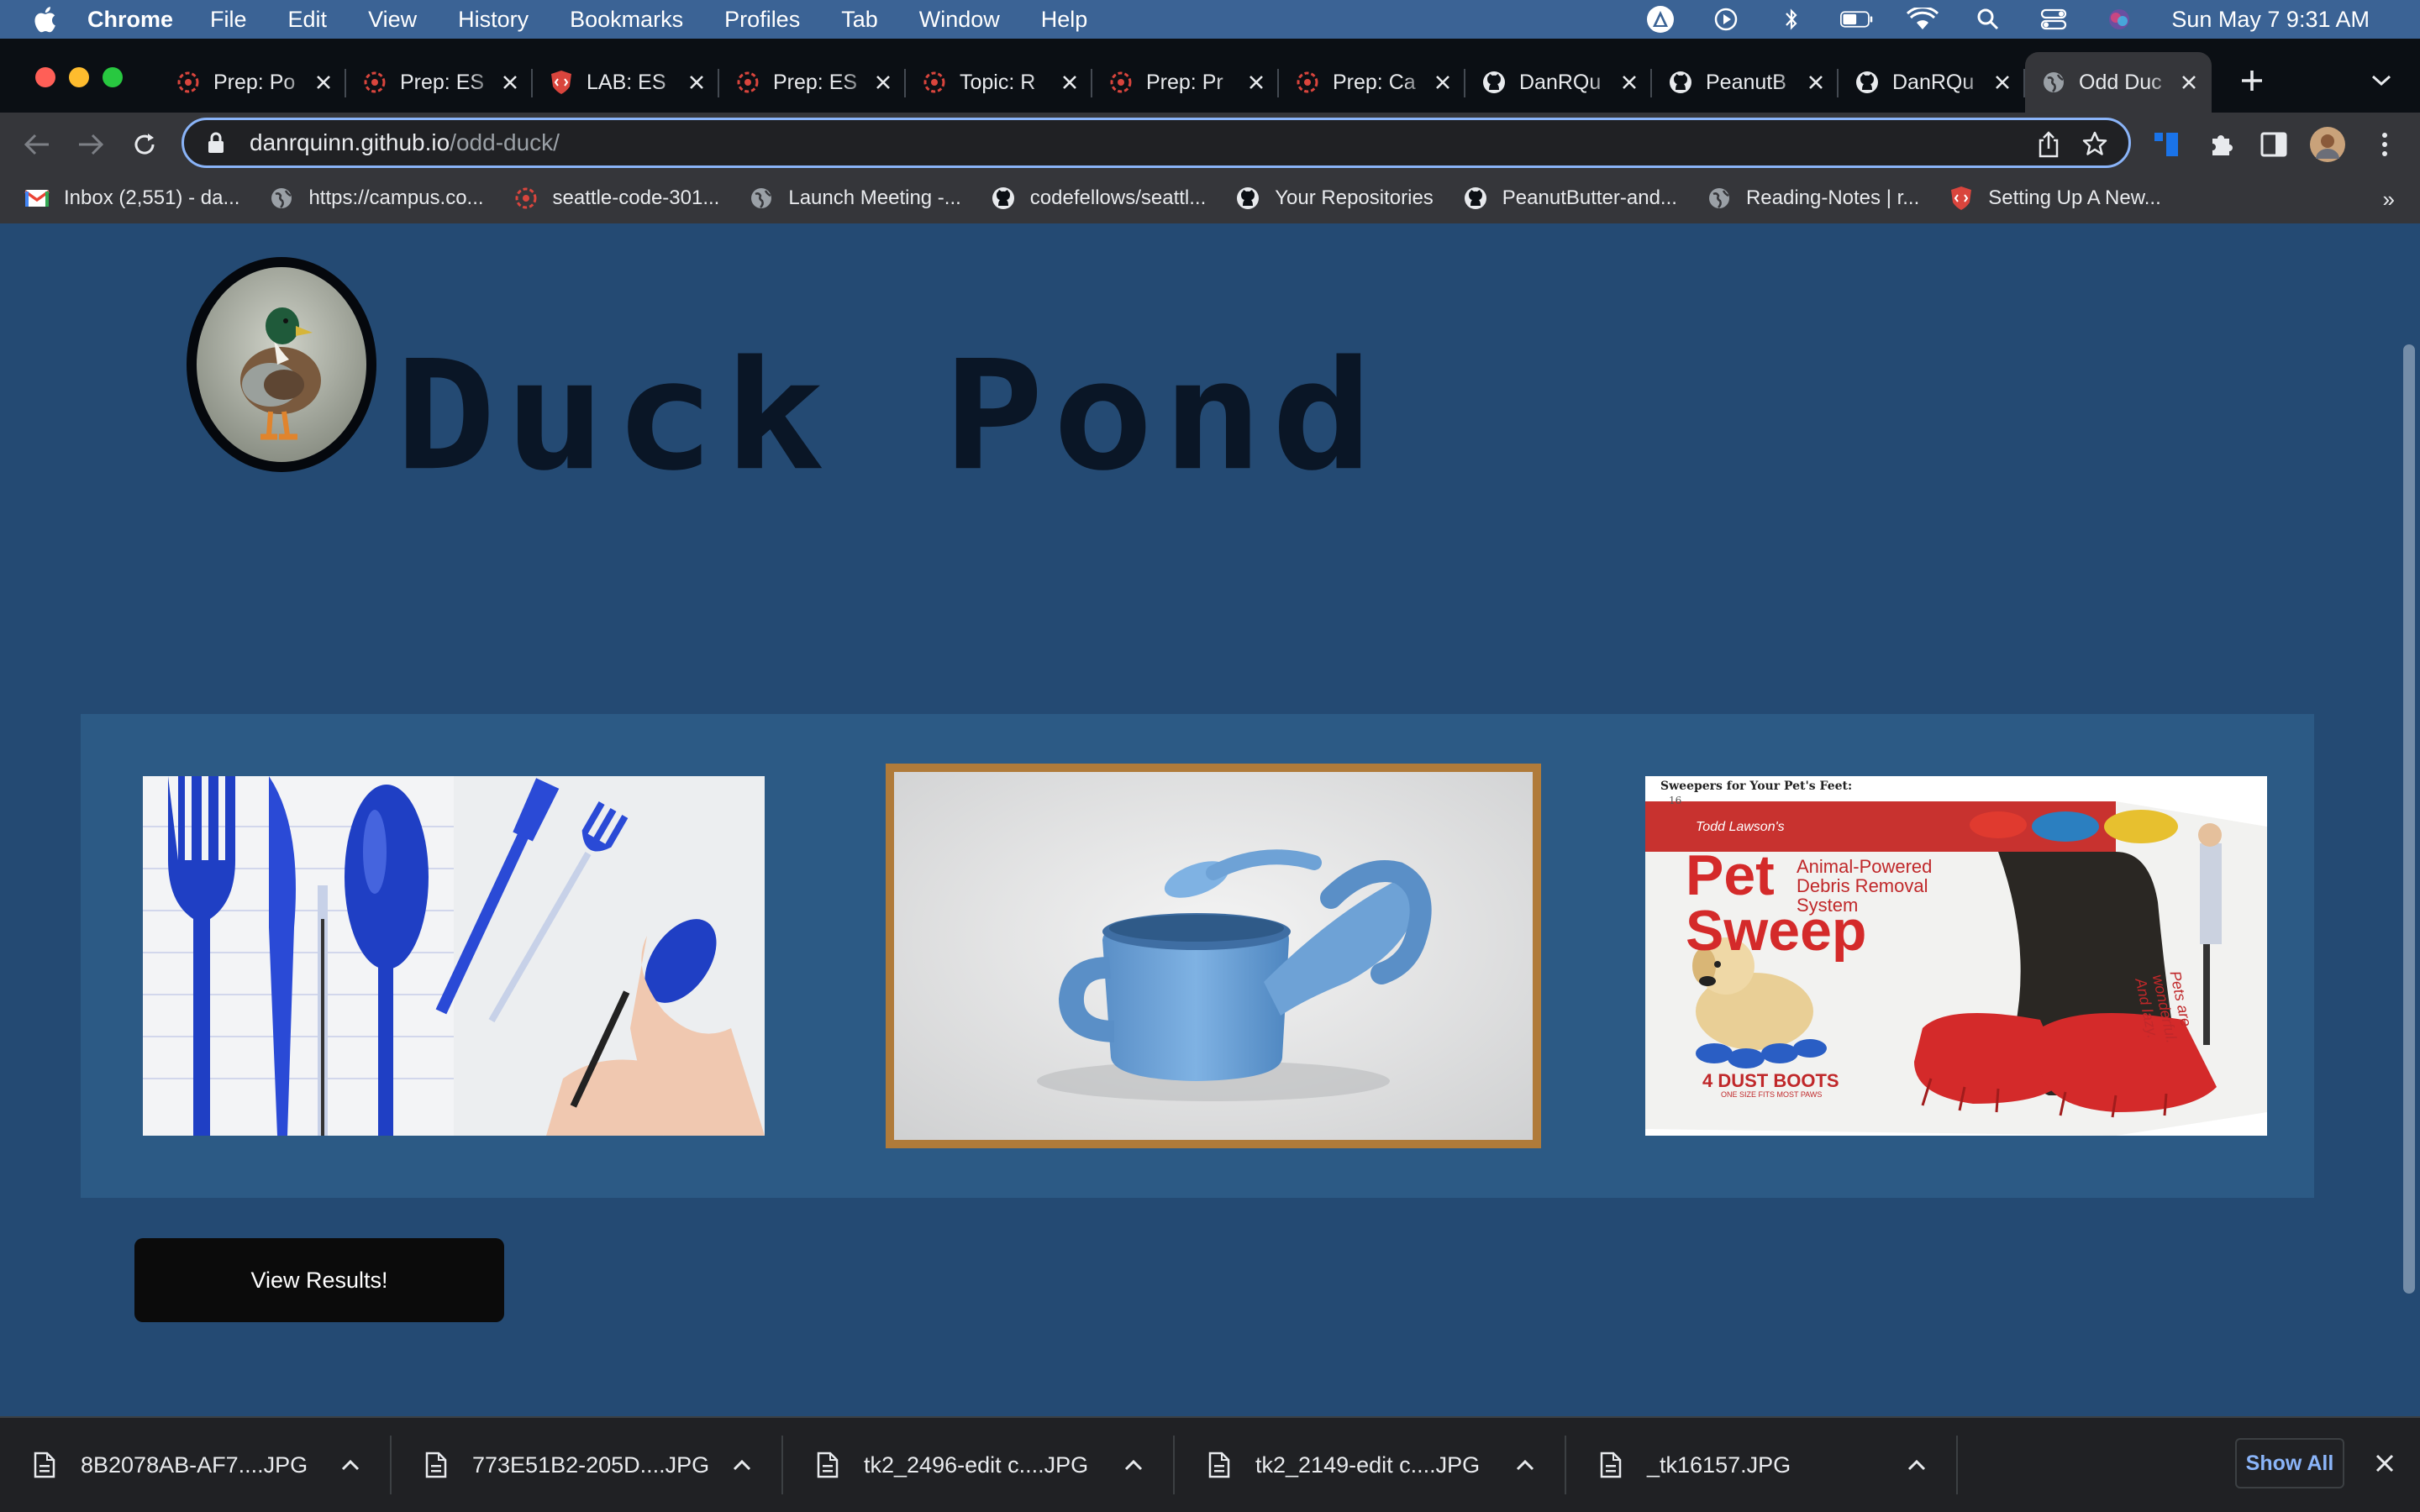 The height and width of the screenshot is (1512, 2420). I want to click on menu-view: View, so click(392, 20).